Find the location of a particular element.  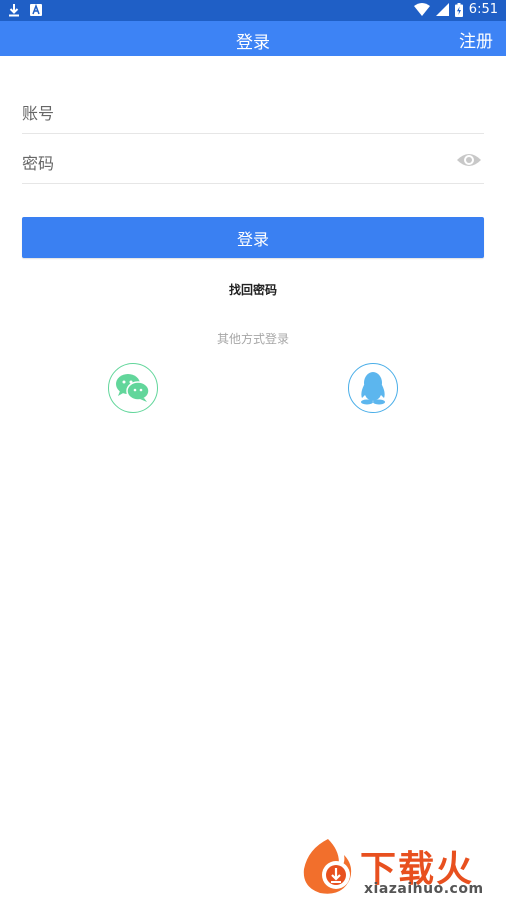

keyboard-a-icon is located at coordinates (36, 10).